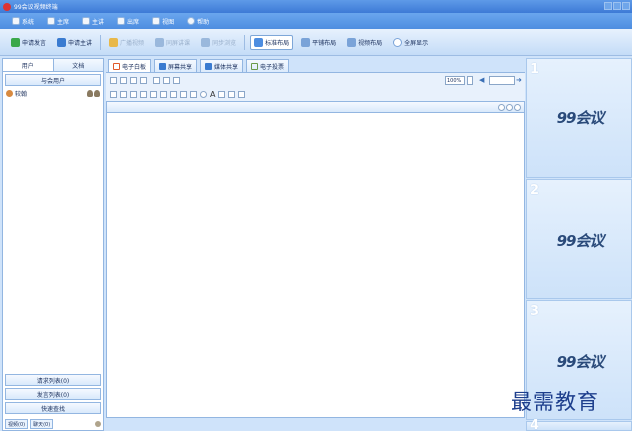 This screenshot has width=632, height=431. Describe the element at coordinates (579, 424) in the screenshot. I see `video-pane-4: 4` at that location.